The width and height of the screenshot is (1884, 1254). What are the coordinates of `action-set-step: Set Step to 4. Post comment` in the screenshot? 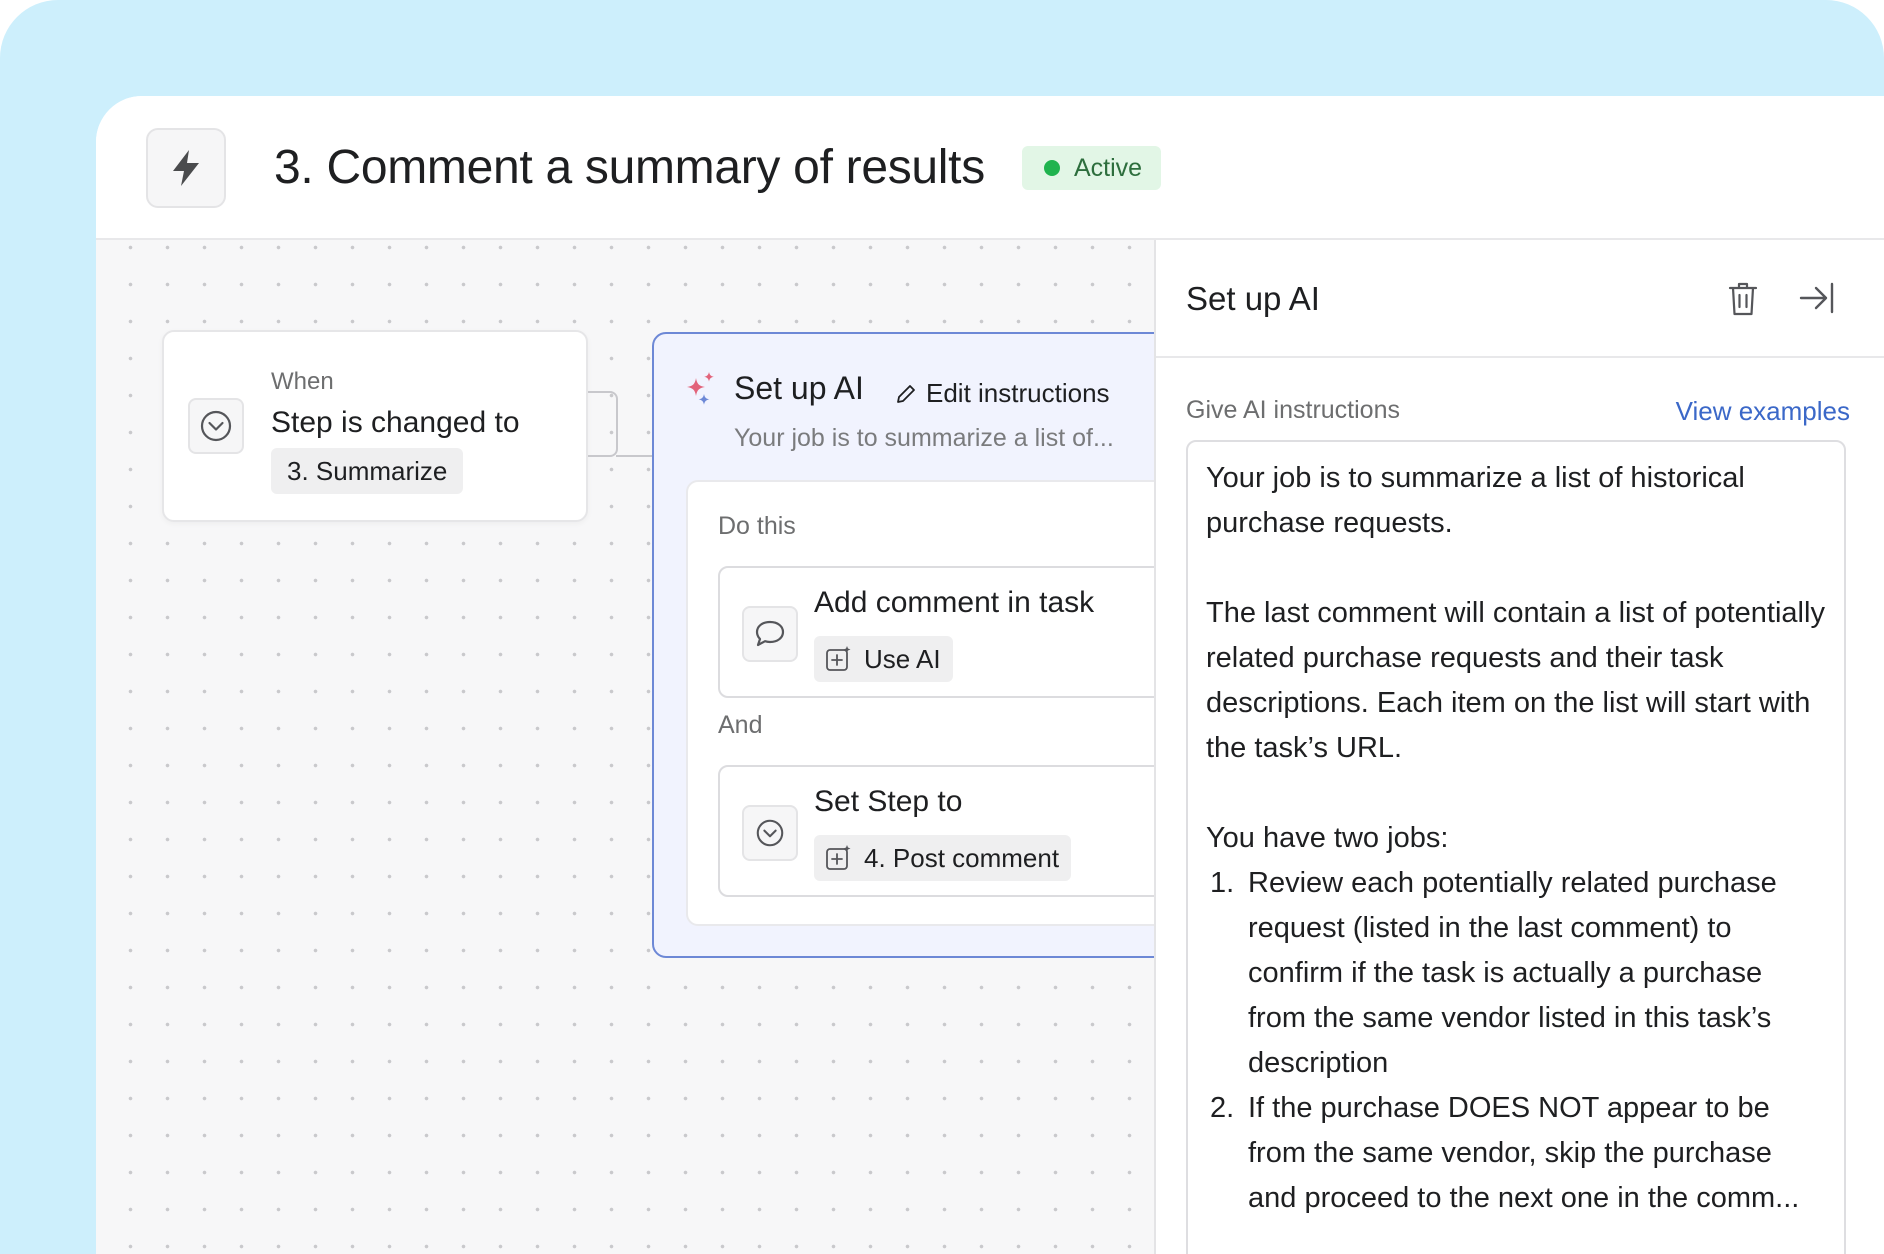 It's located at (968, 831).